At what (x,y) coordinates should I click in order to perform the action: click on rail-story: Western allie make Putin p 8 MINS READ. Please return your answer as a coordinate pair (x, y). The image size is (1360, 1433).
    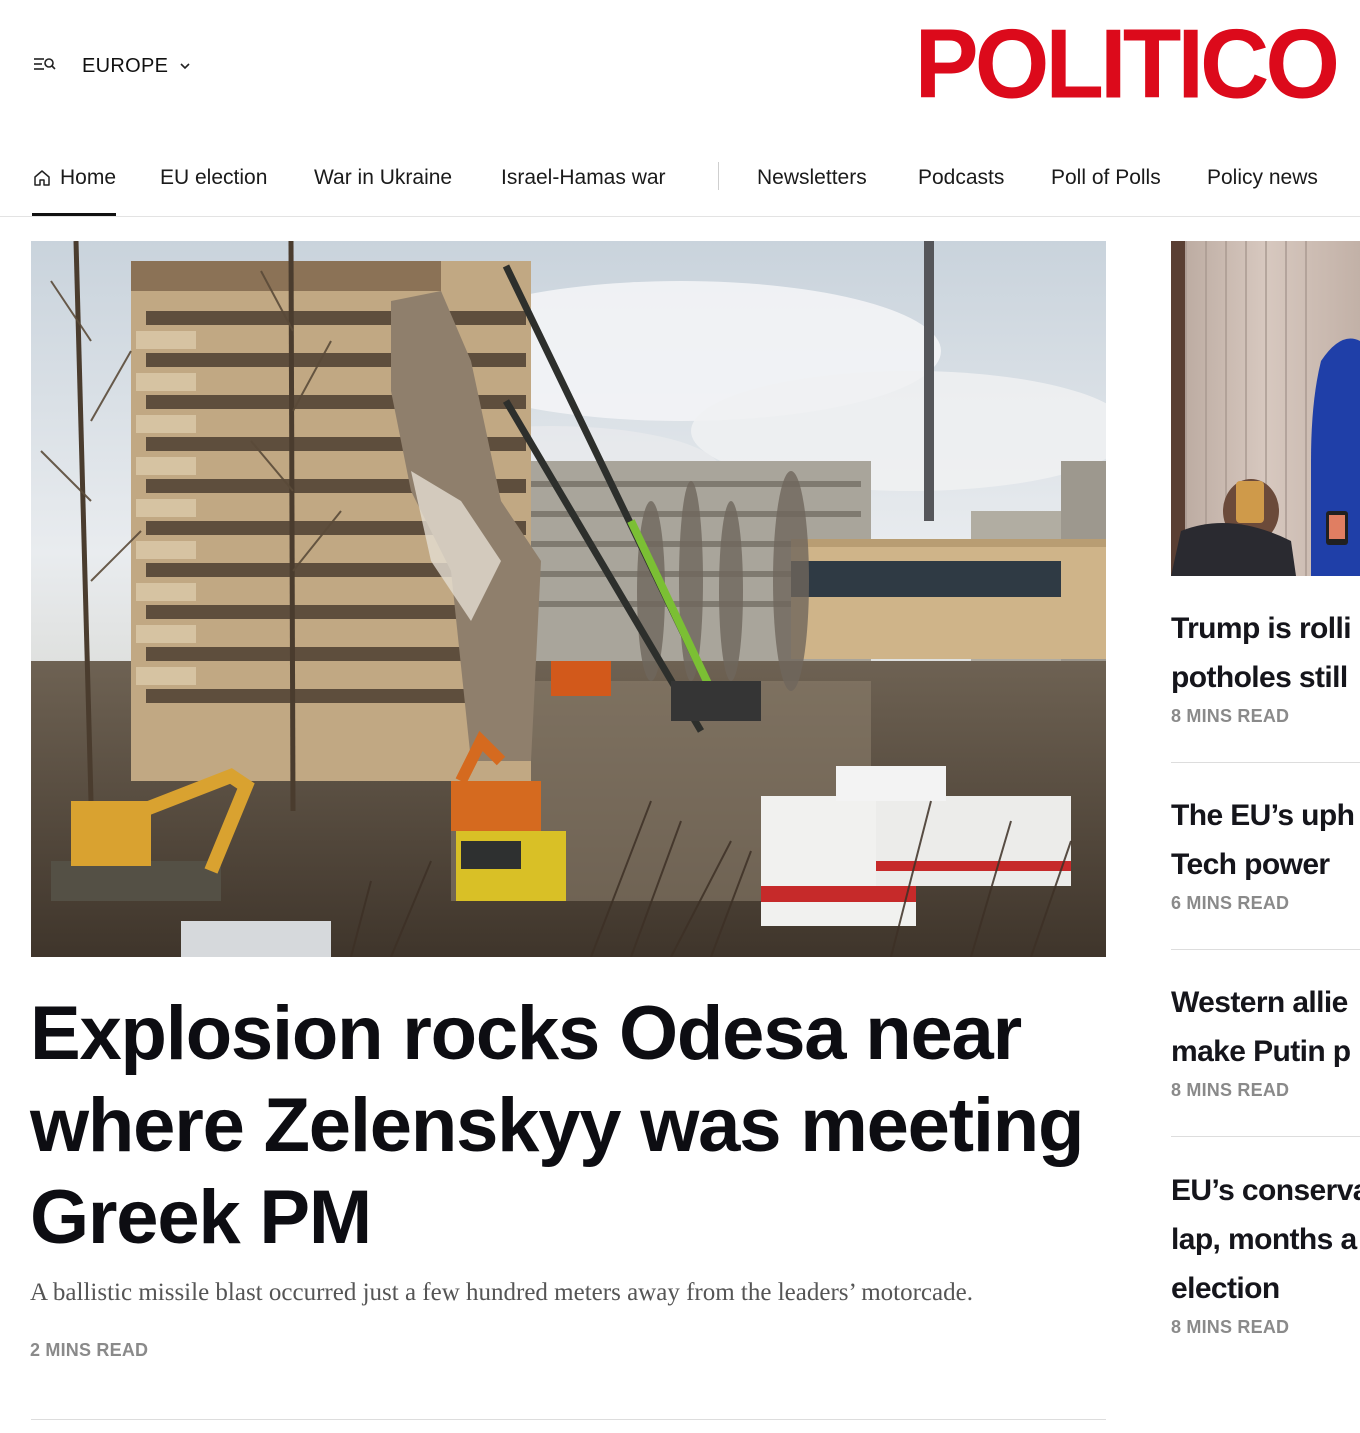
    Looking at the image, I should click on (1265, 1039).